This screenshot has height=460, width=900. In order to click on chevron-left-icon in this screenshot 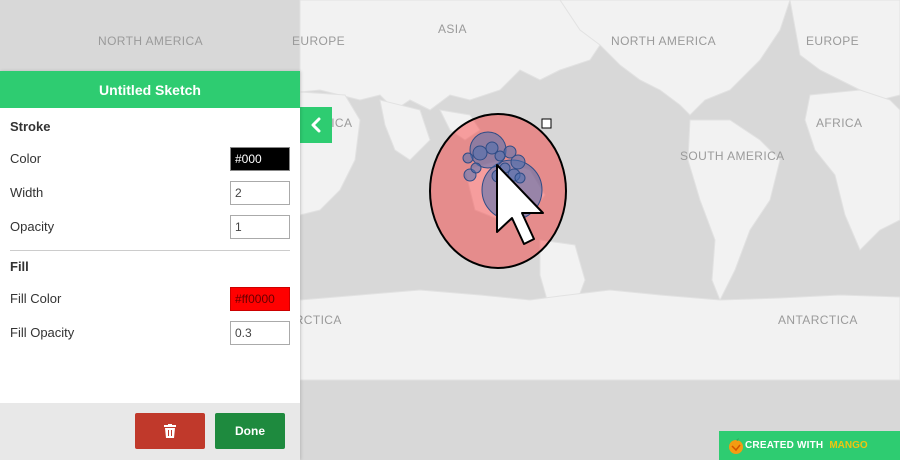, I will do `click(316, 125)`.